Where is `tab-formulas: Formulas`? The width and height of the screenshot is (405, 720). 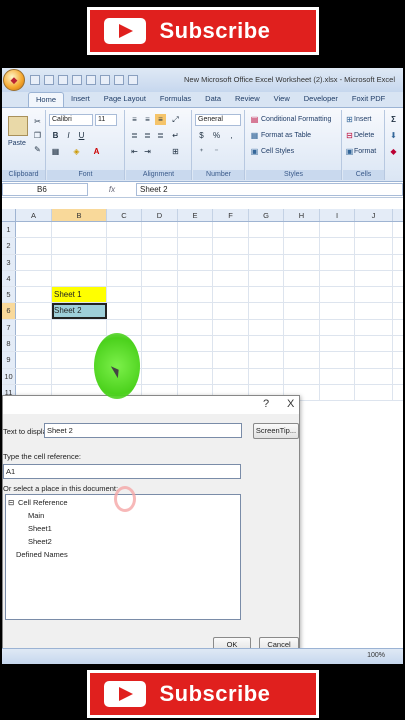 tab-formulas: Formulas is located at coordinates (175, 99).